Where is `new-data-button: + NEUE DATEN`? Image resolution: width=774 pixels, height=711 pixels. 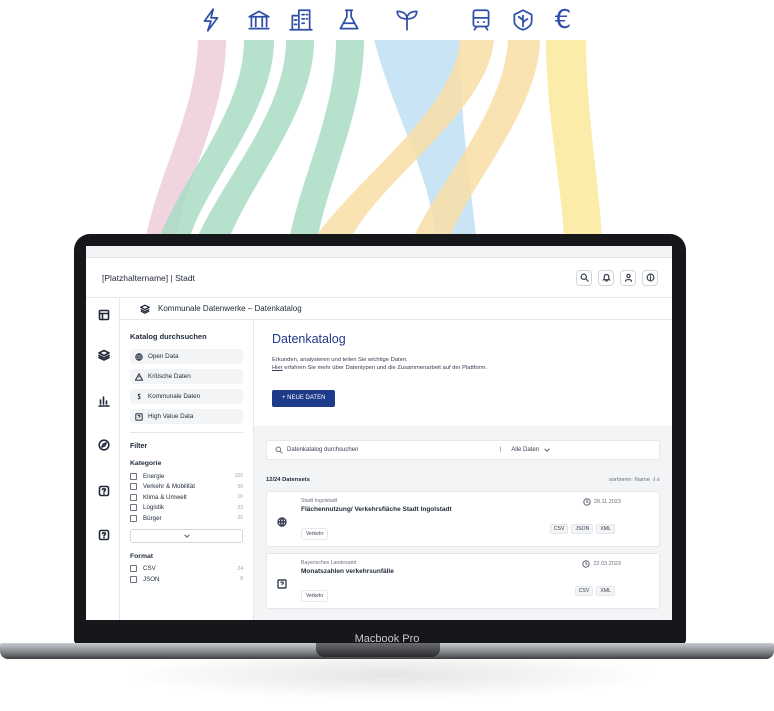 new-data-button: + NEUE DATEN is located at coordinates (304, 399).